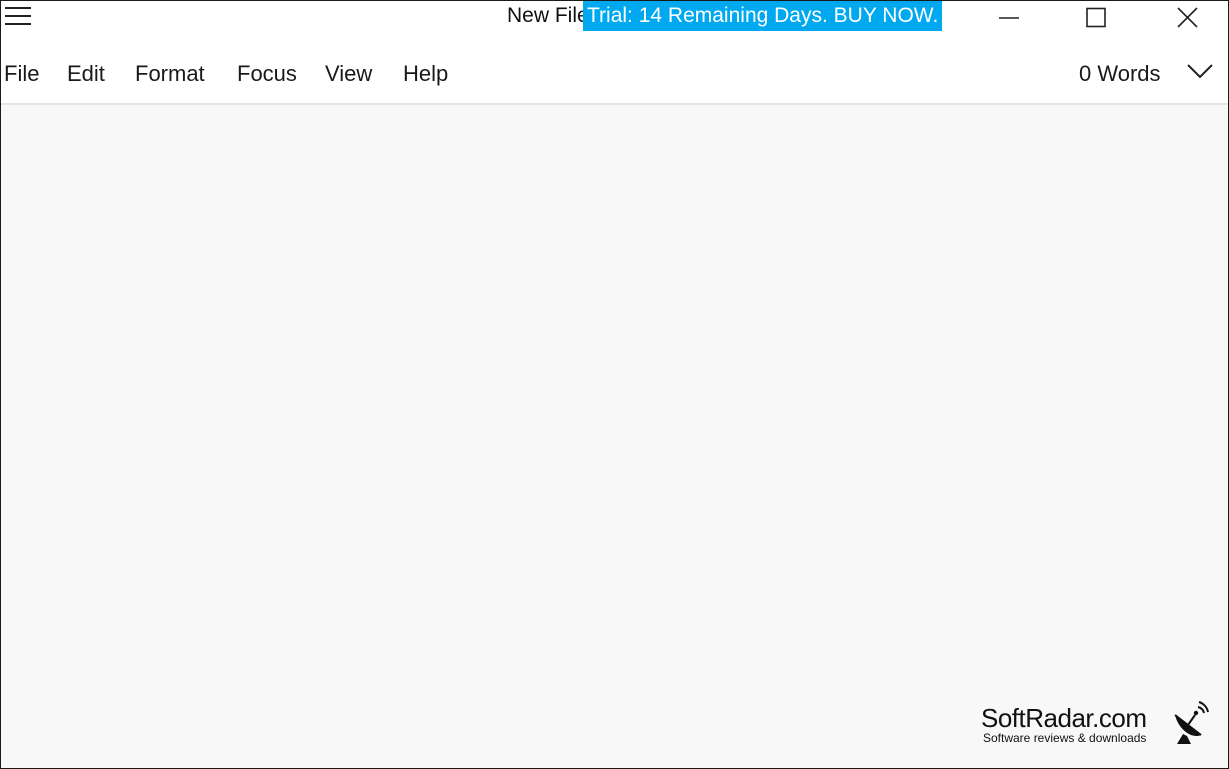 The height and width of the screenshot is (769, 1229). Describe the element at coordinates (1200, 72) in the screenshot. I see `chevron-down-icon` at that location.